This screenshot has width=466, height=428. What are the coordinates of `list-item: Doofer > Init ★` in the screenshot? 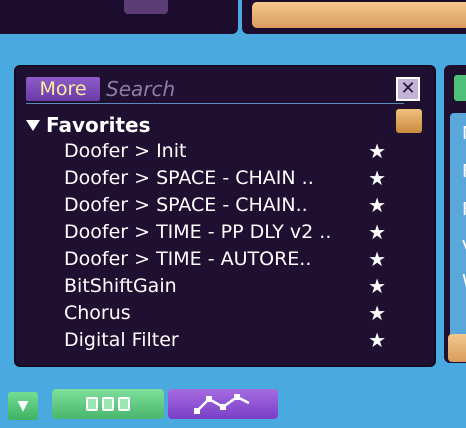 It's located at (225, 151).